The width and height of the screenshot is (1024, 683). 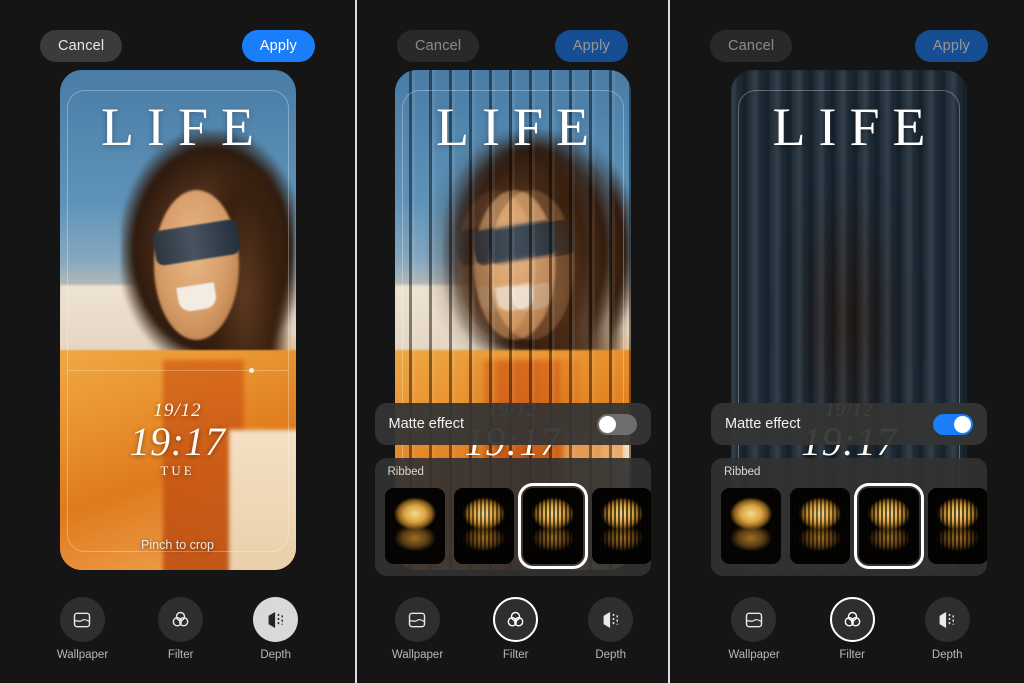 I want to click on crop-handle-dot, so click(x=251, y=370).